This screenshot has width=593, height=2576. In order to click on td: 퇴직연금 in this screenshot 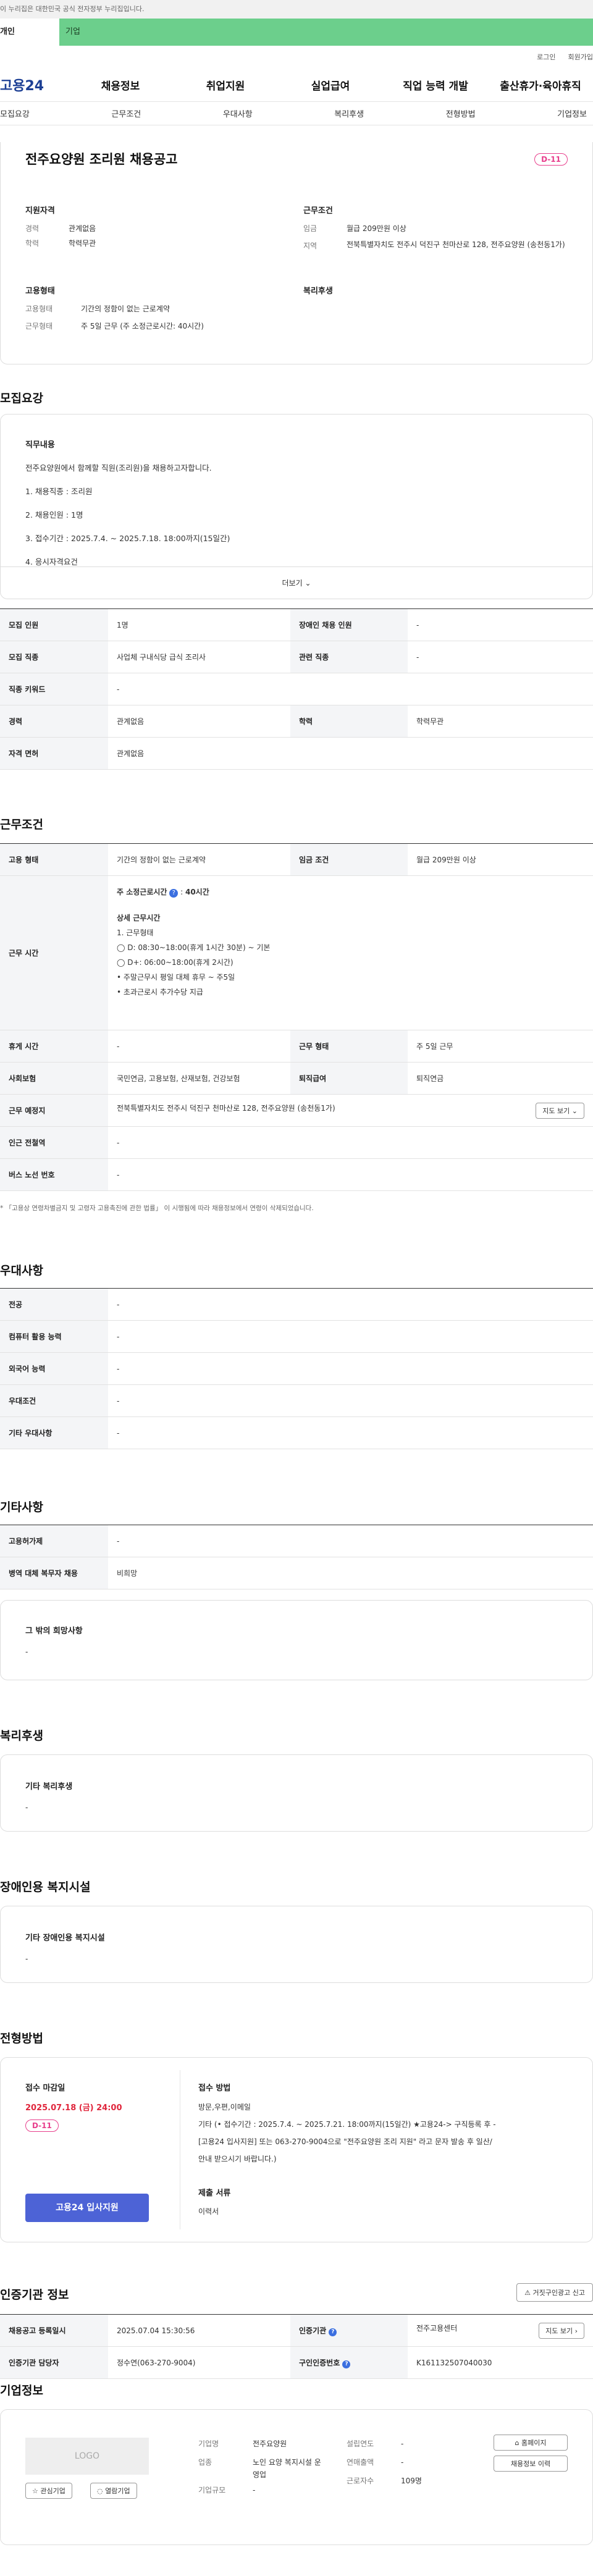, I will do `click(500, 1078)`.